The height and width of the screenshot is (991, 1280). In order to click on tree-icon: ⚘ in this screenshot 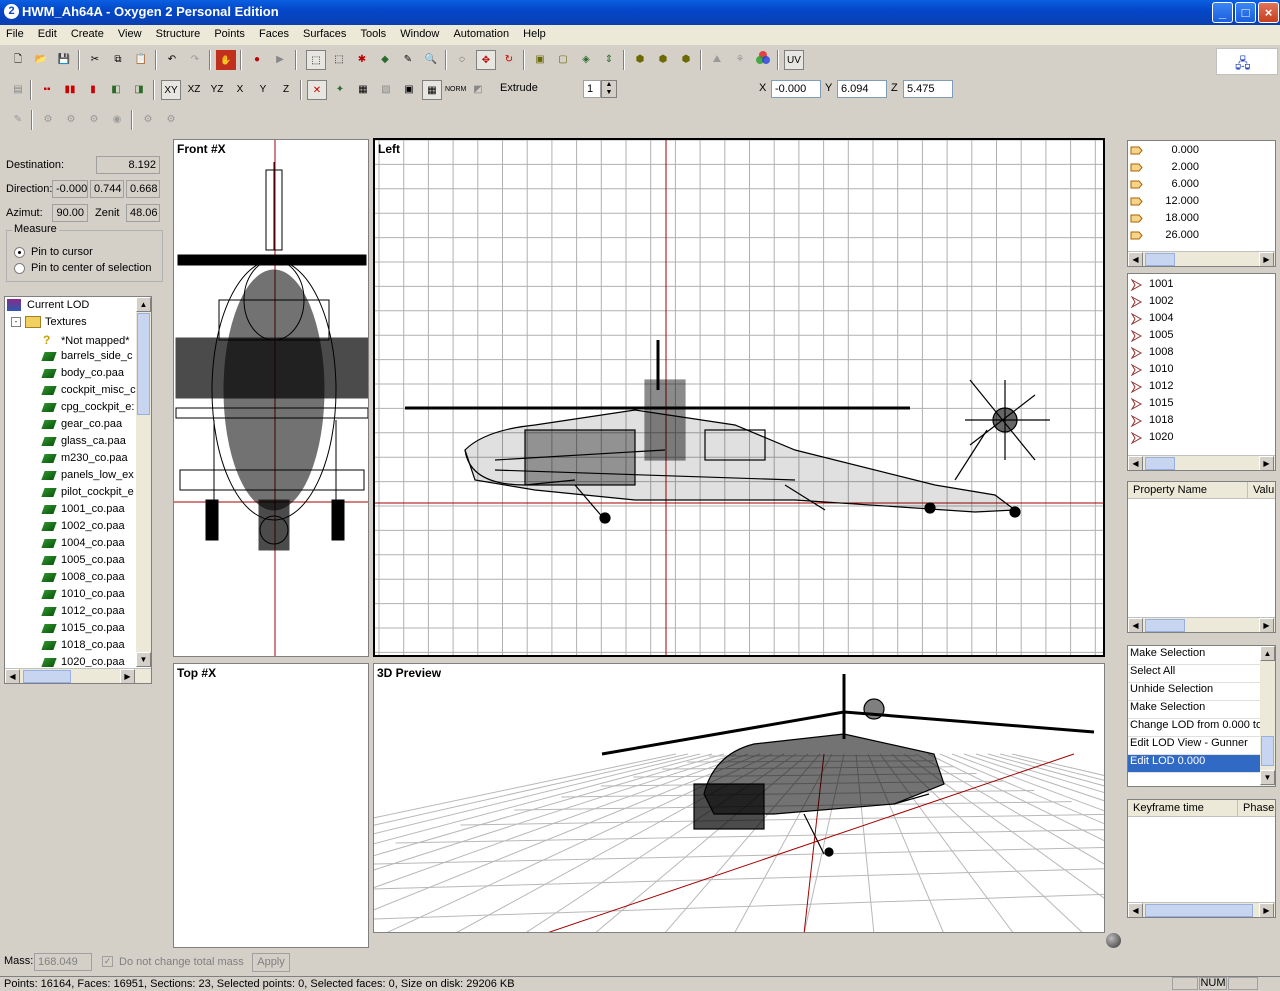, I will do `click(740, 60)`.